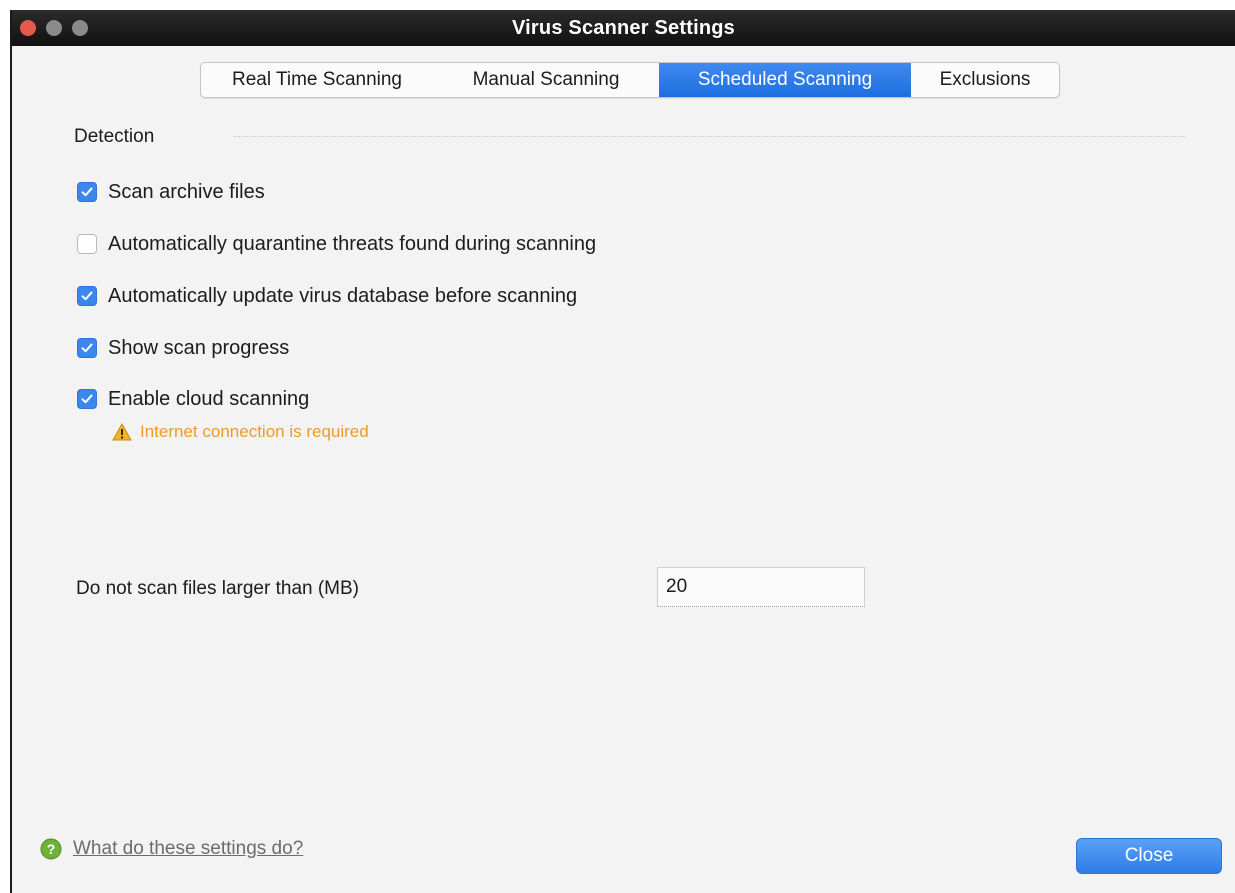 The height and width of the screenshot is (893, 1235). I want to click on window-maximize-button, so click(80, 28).